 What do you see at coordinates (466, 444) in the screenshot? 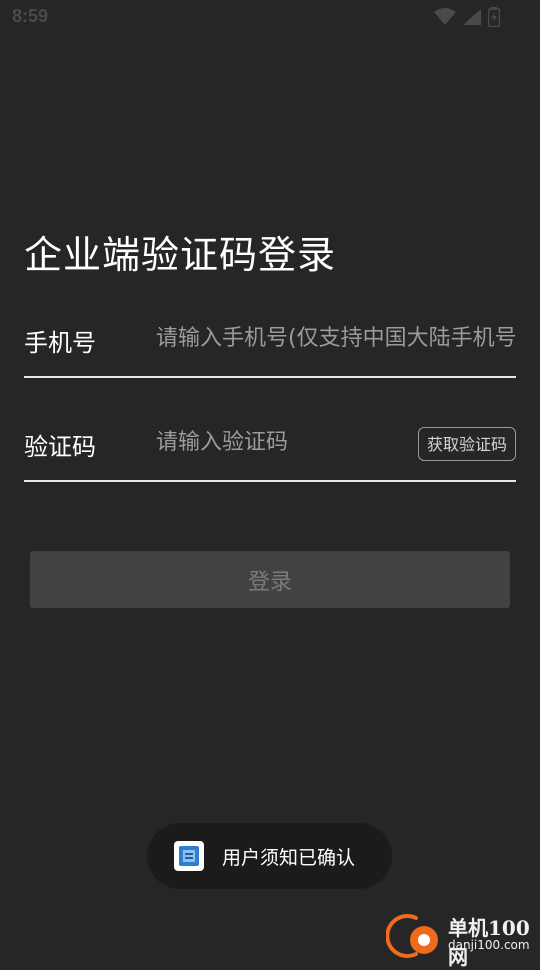
I see `get-code-button: 获取验证码` at bounding box center [466, 444].